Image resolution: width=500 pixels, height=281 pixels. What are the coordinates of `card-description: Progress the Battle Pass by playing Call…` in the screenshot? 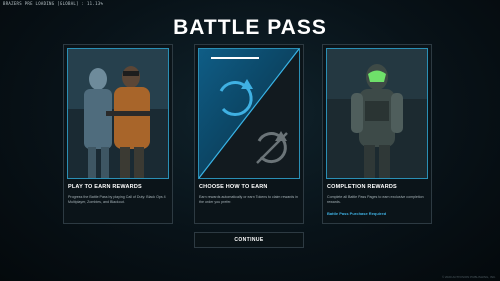 It's located at (117, 199).